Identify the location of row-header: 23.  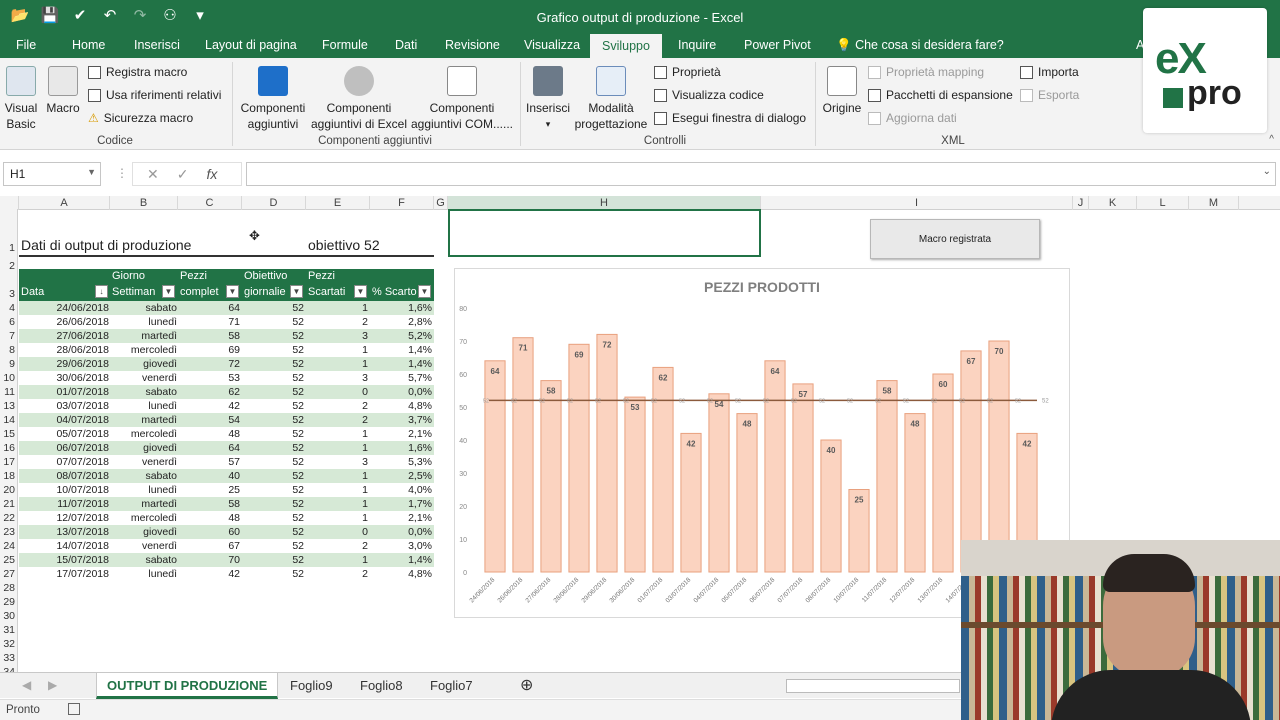
(9, 532).